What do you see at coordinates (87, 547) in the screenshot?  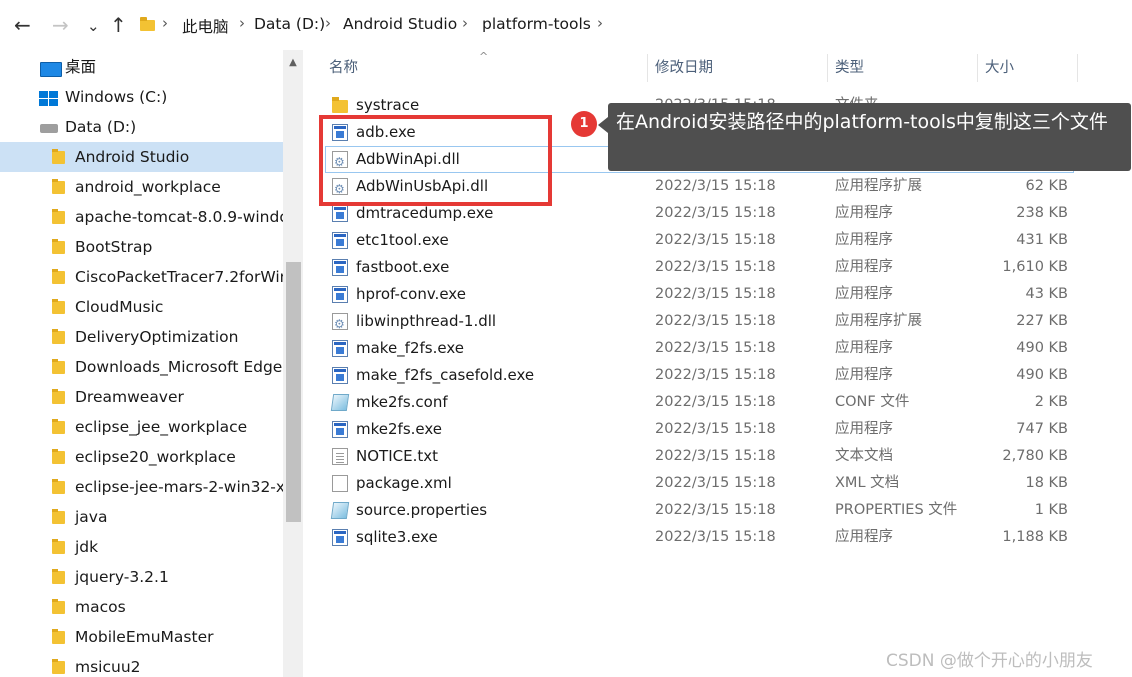 I see `sidebar-item-label: jdk` at bounding box center [87, 547].